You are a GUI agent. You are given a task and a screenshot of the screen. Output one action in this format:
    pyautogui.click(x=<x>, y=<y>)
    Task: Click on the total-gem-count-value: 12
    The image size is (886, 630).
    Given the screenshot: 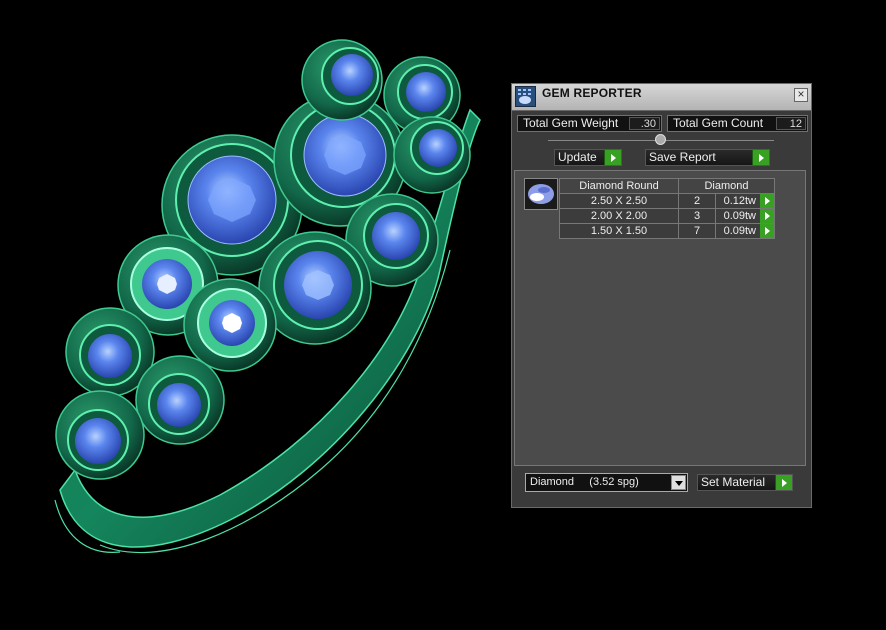 What is the action you would take?
    pyautogui.click(x=791, y=123)
    